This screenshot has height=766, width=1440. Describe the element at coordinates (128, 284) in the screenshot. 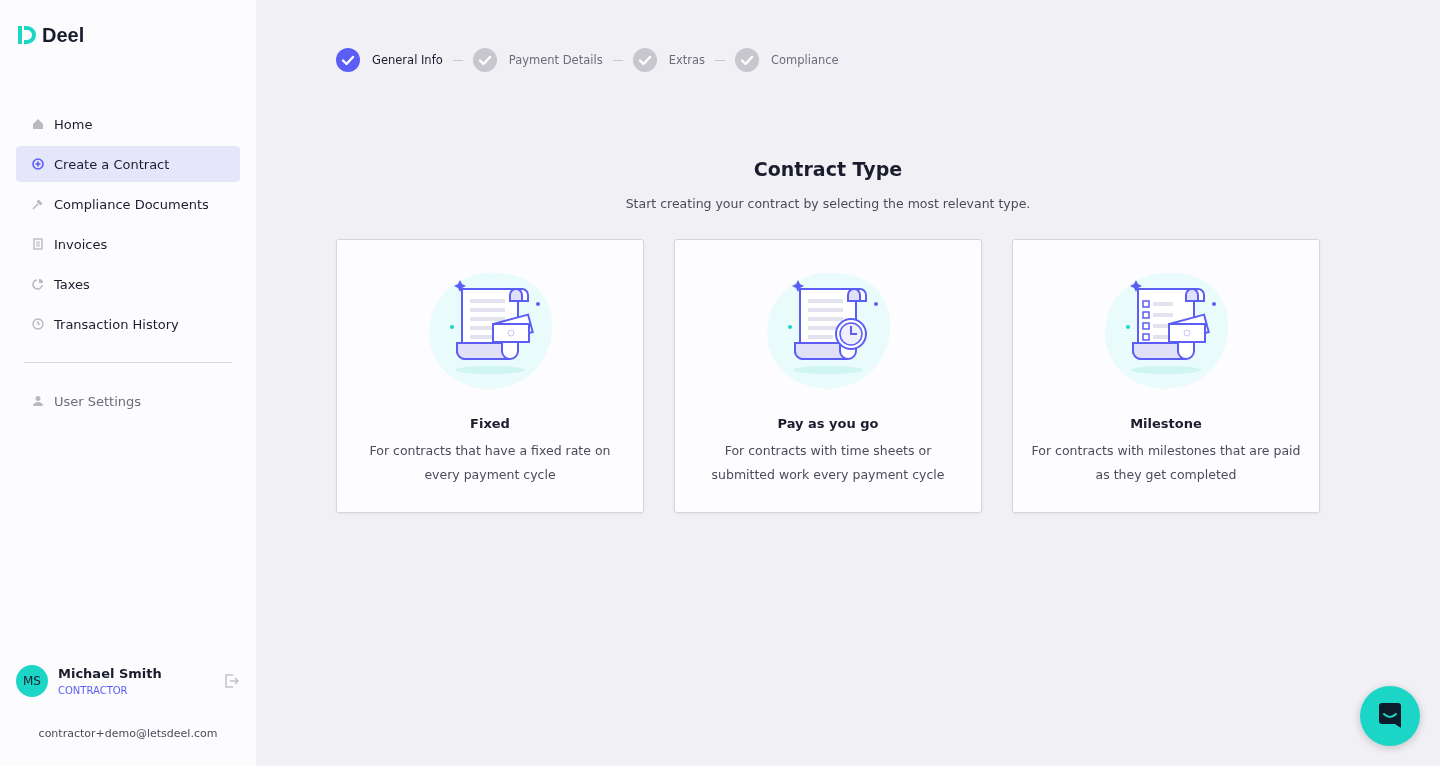

I see `nav-item: Taxes` at that location.